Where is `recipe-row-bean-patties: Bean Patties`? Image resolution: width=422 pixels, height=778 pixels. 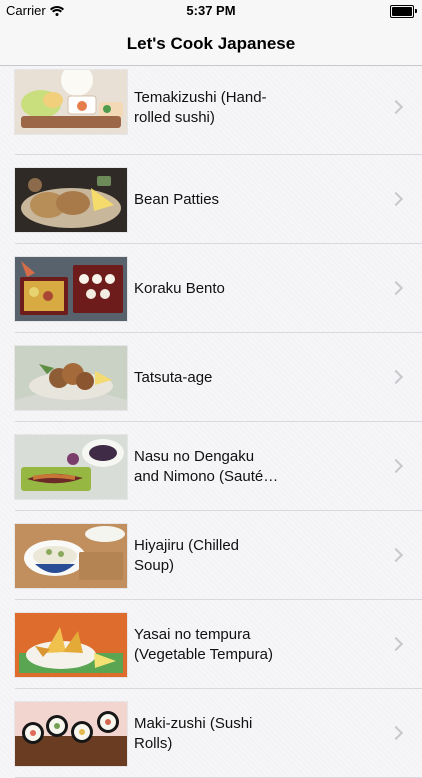
recipe-row-bean-patties: Bean Patties is located at coordinates (211, 199).